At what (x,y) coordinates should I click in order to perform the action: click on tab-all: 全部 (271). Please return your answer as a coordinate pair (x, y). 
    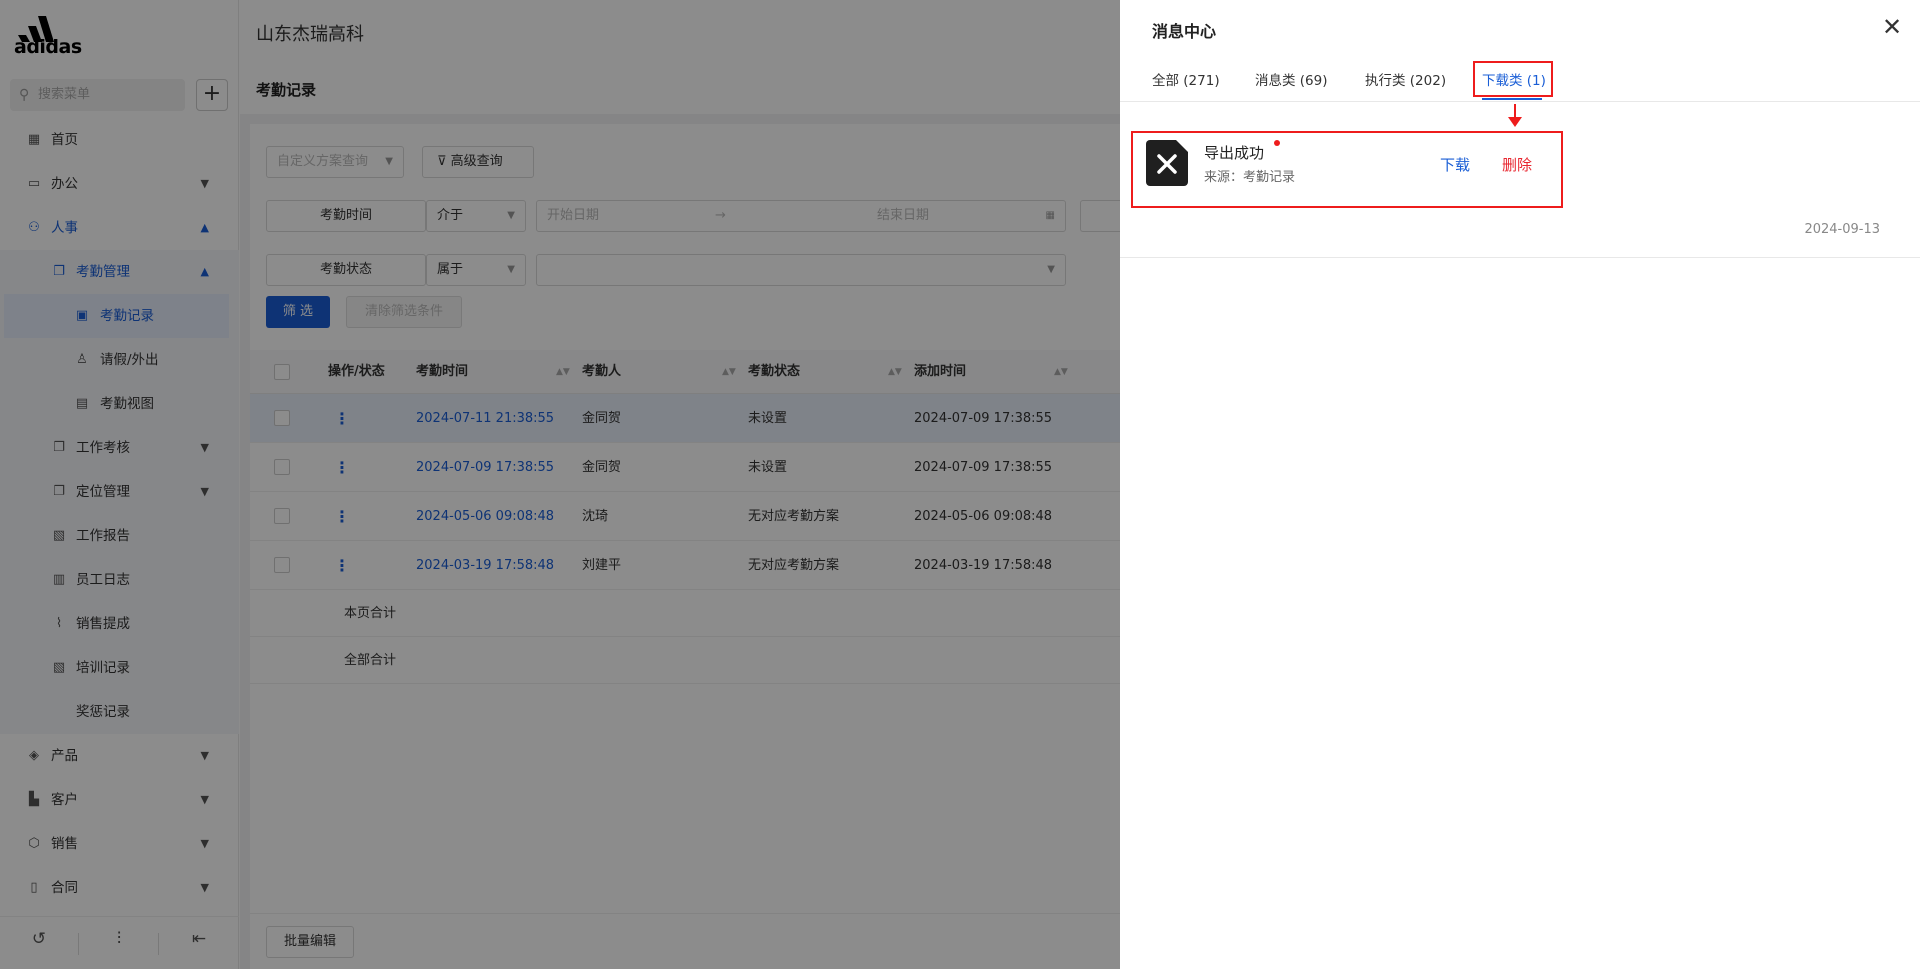
    Looking at the image, I should click on (1186, 79).